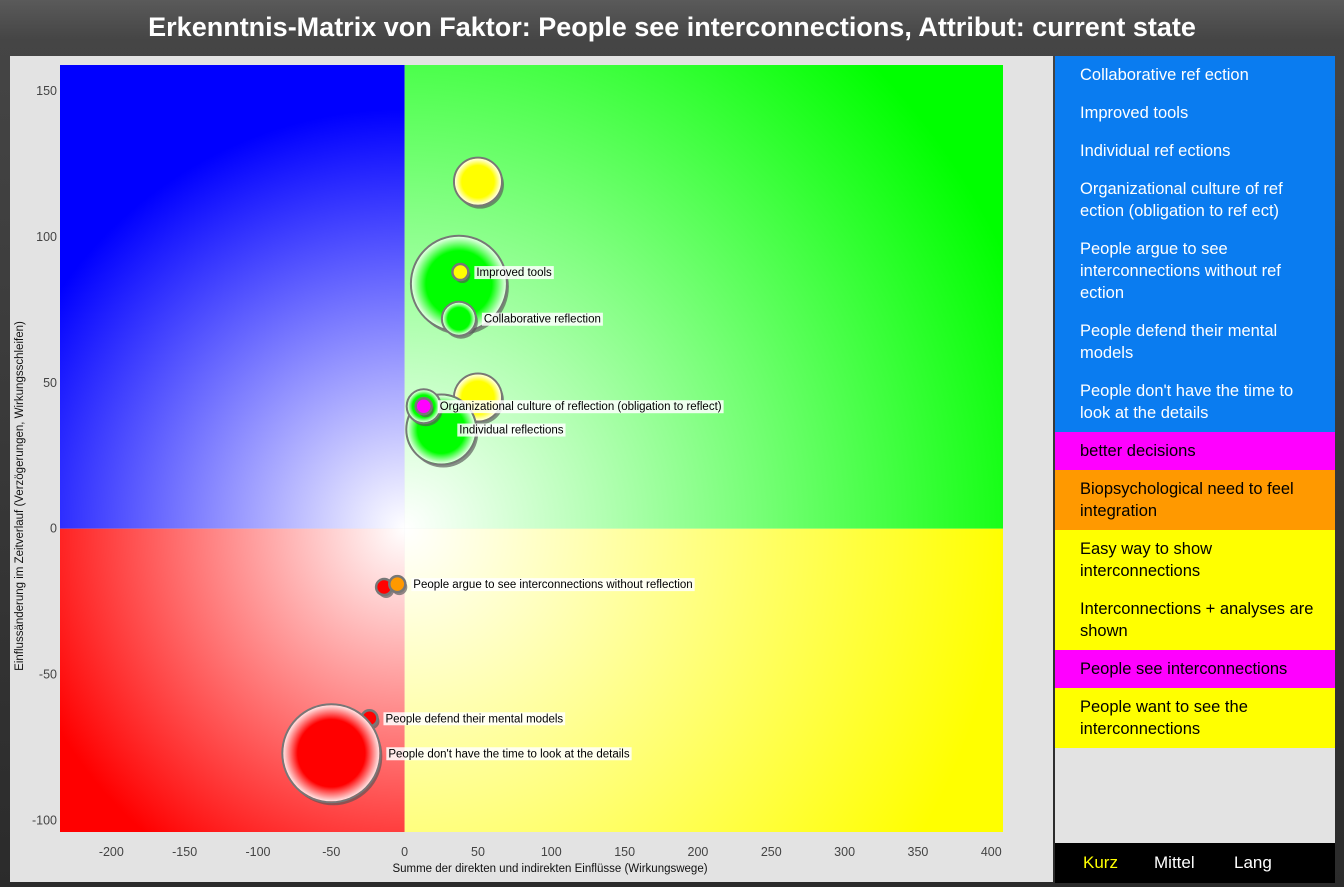 The width and height of the screenshot is (1344, 887). I want to click on x-tick-label: 350, so click(918, 852).